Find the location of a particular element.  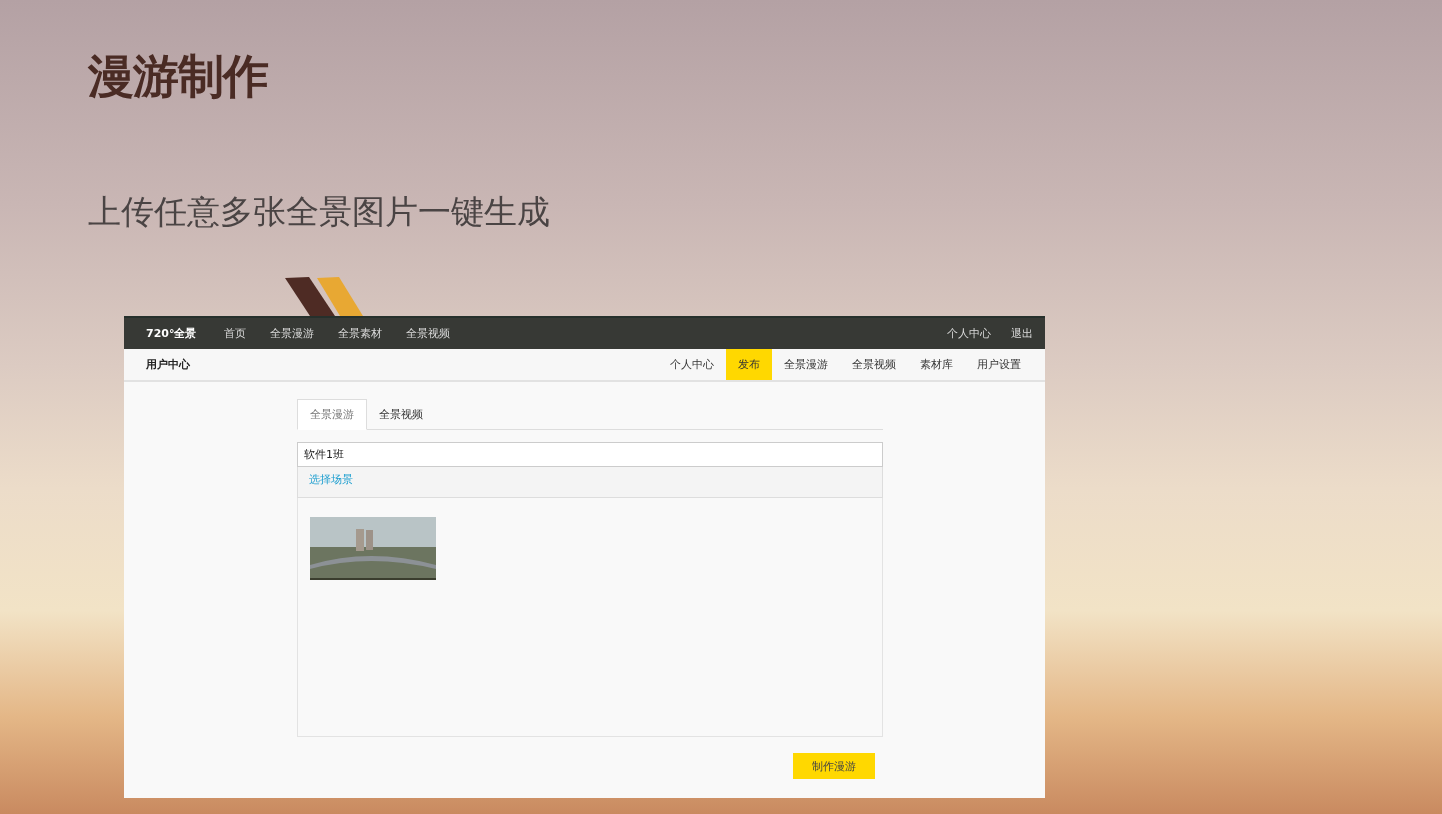

nav-link: 个人中心 is located at coordinates (969, 333).